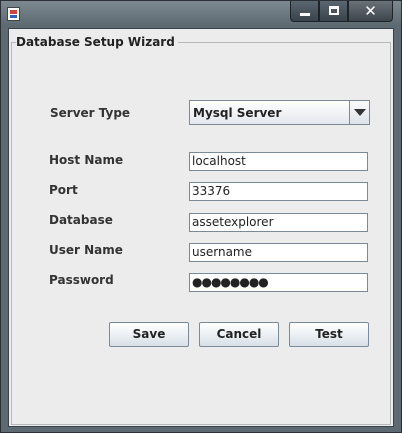 The width and height of the screenshot is (402, 433). What do you see at coordinates (149, 334) in the screenshot?
I see `save-button: Save` at bounding box center [149, 334].